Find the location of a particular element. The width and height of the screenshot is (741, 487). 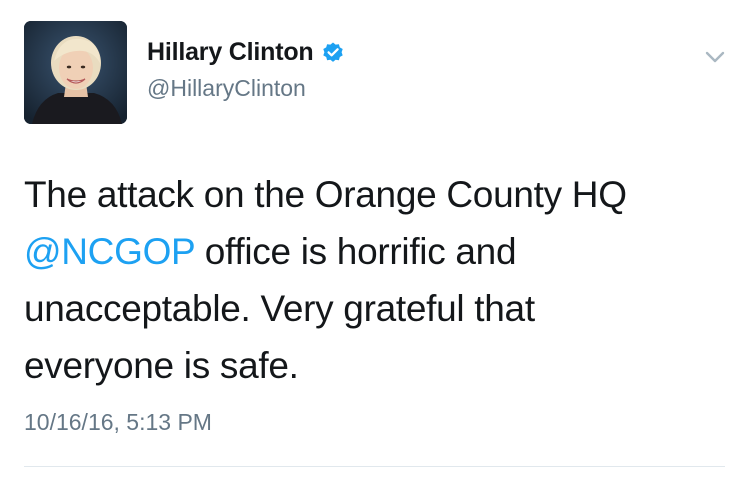

avatar-photo is located at coordinates (75, 72).